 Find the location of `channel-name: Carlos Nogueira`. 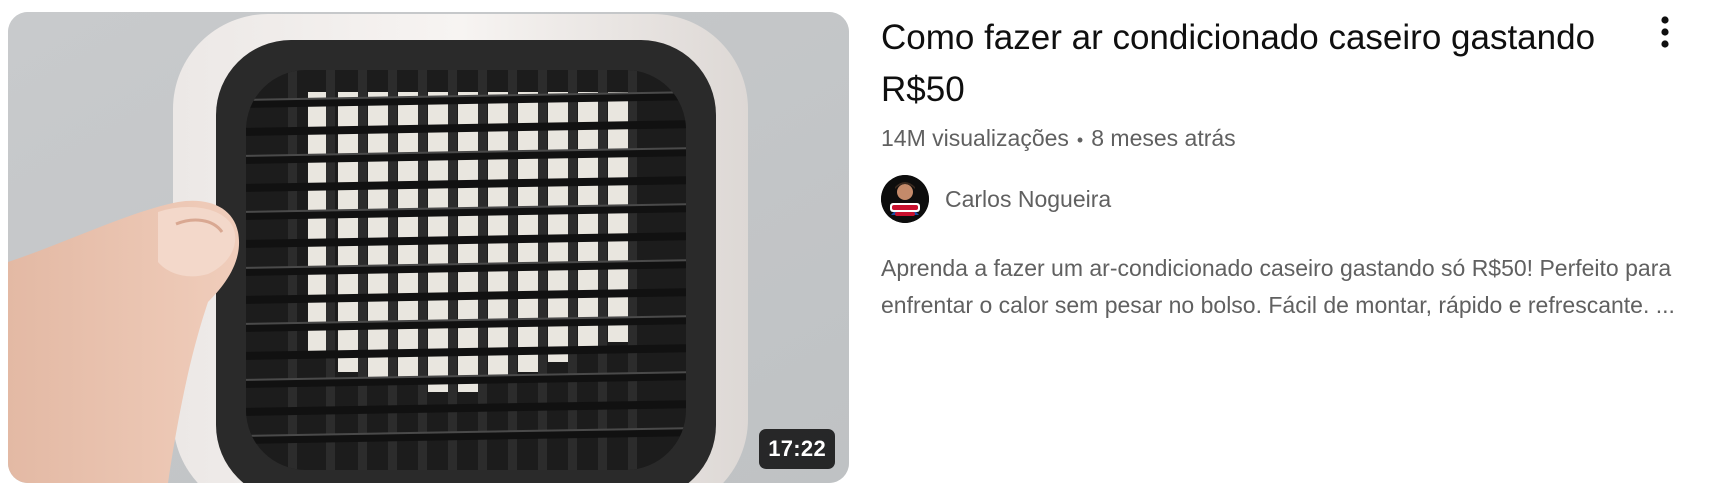

channel-name: Carlos Nogueira is located at coordinates (1028, 199).